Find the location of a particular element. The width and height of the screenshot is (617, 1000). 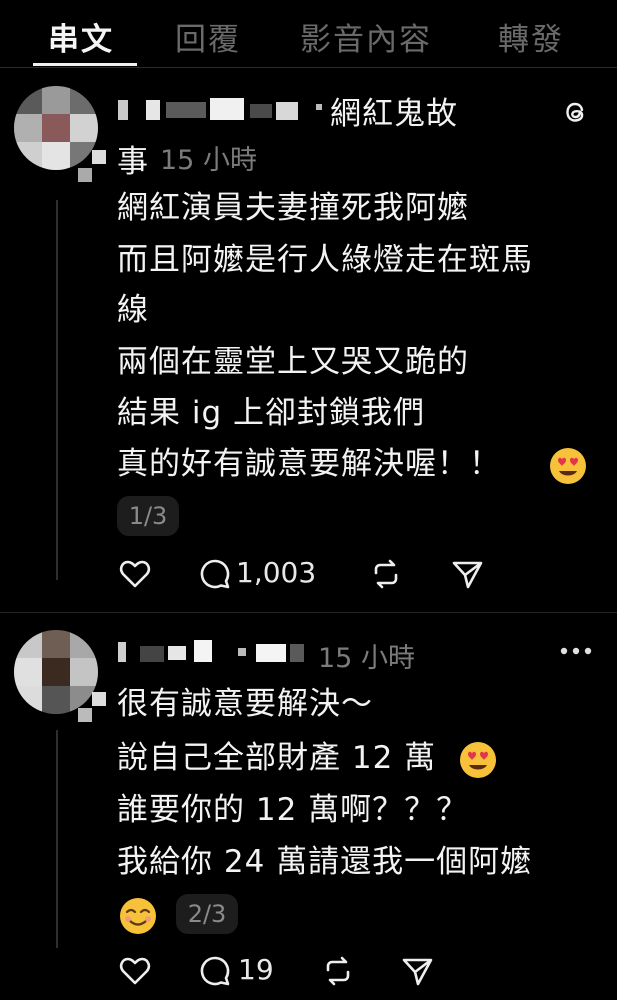

tab-reposts: 轉發 is located at coordinates (531, 36).